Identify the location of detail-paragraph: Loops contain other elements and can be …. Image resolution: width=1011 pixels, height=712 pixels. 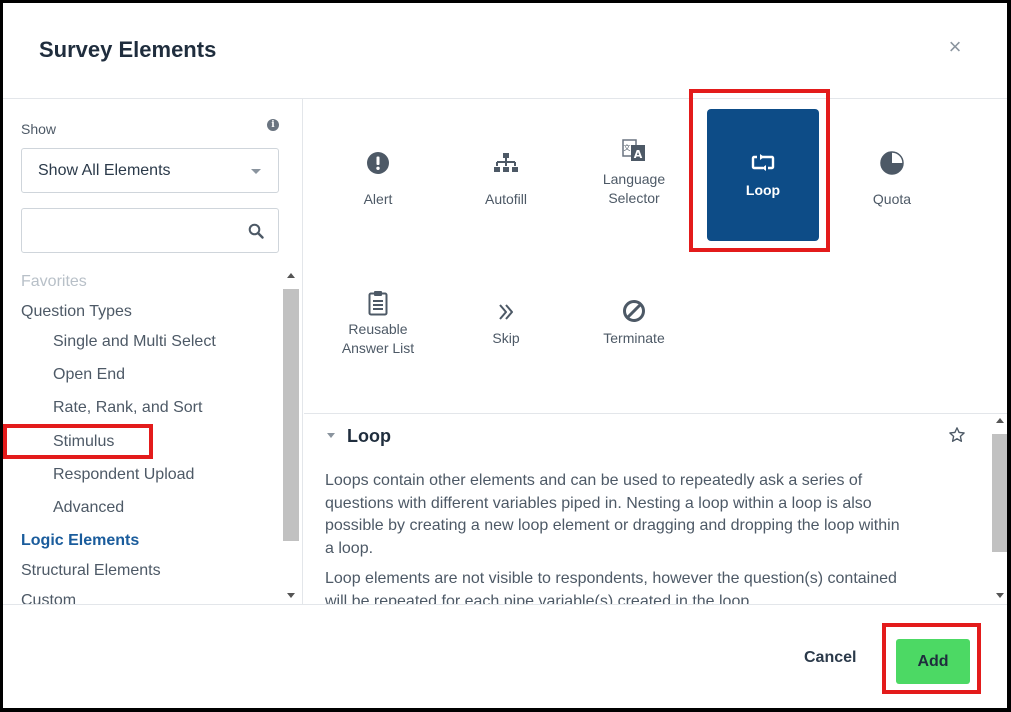
(612, 514).